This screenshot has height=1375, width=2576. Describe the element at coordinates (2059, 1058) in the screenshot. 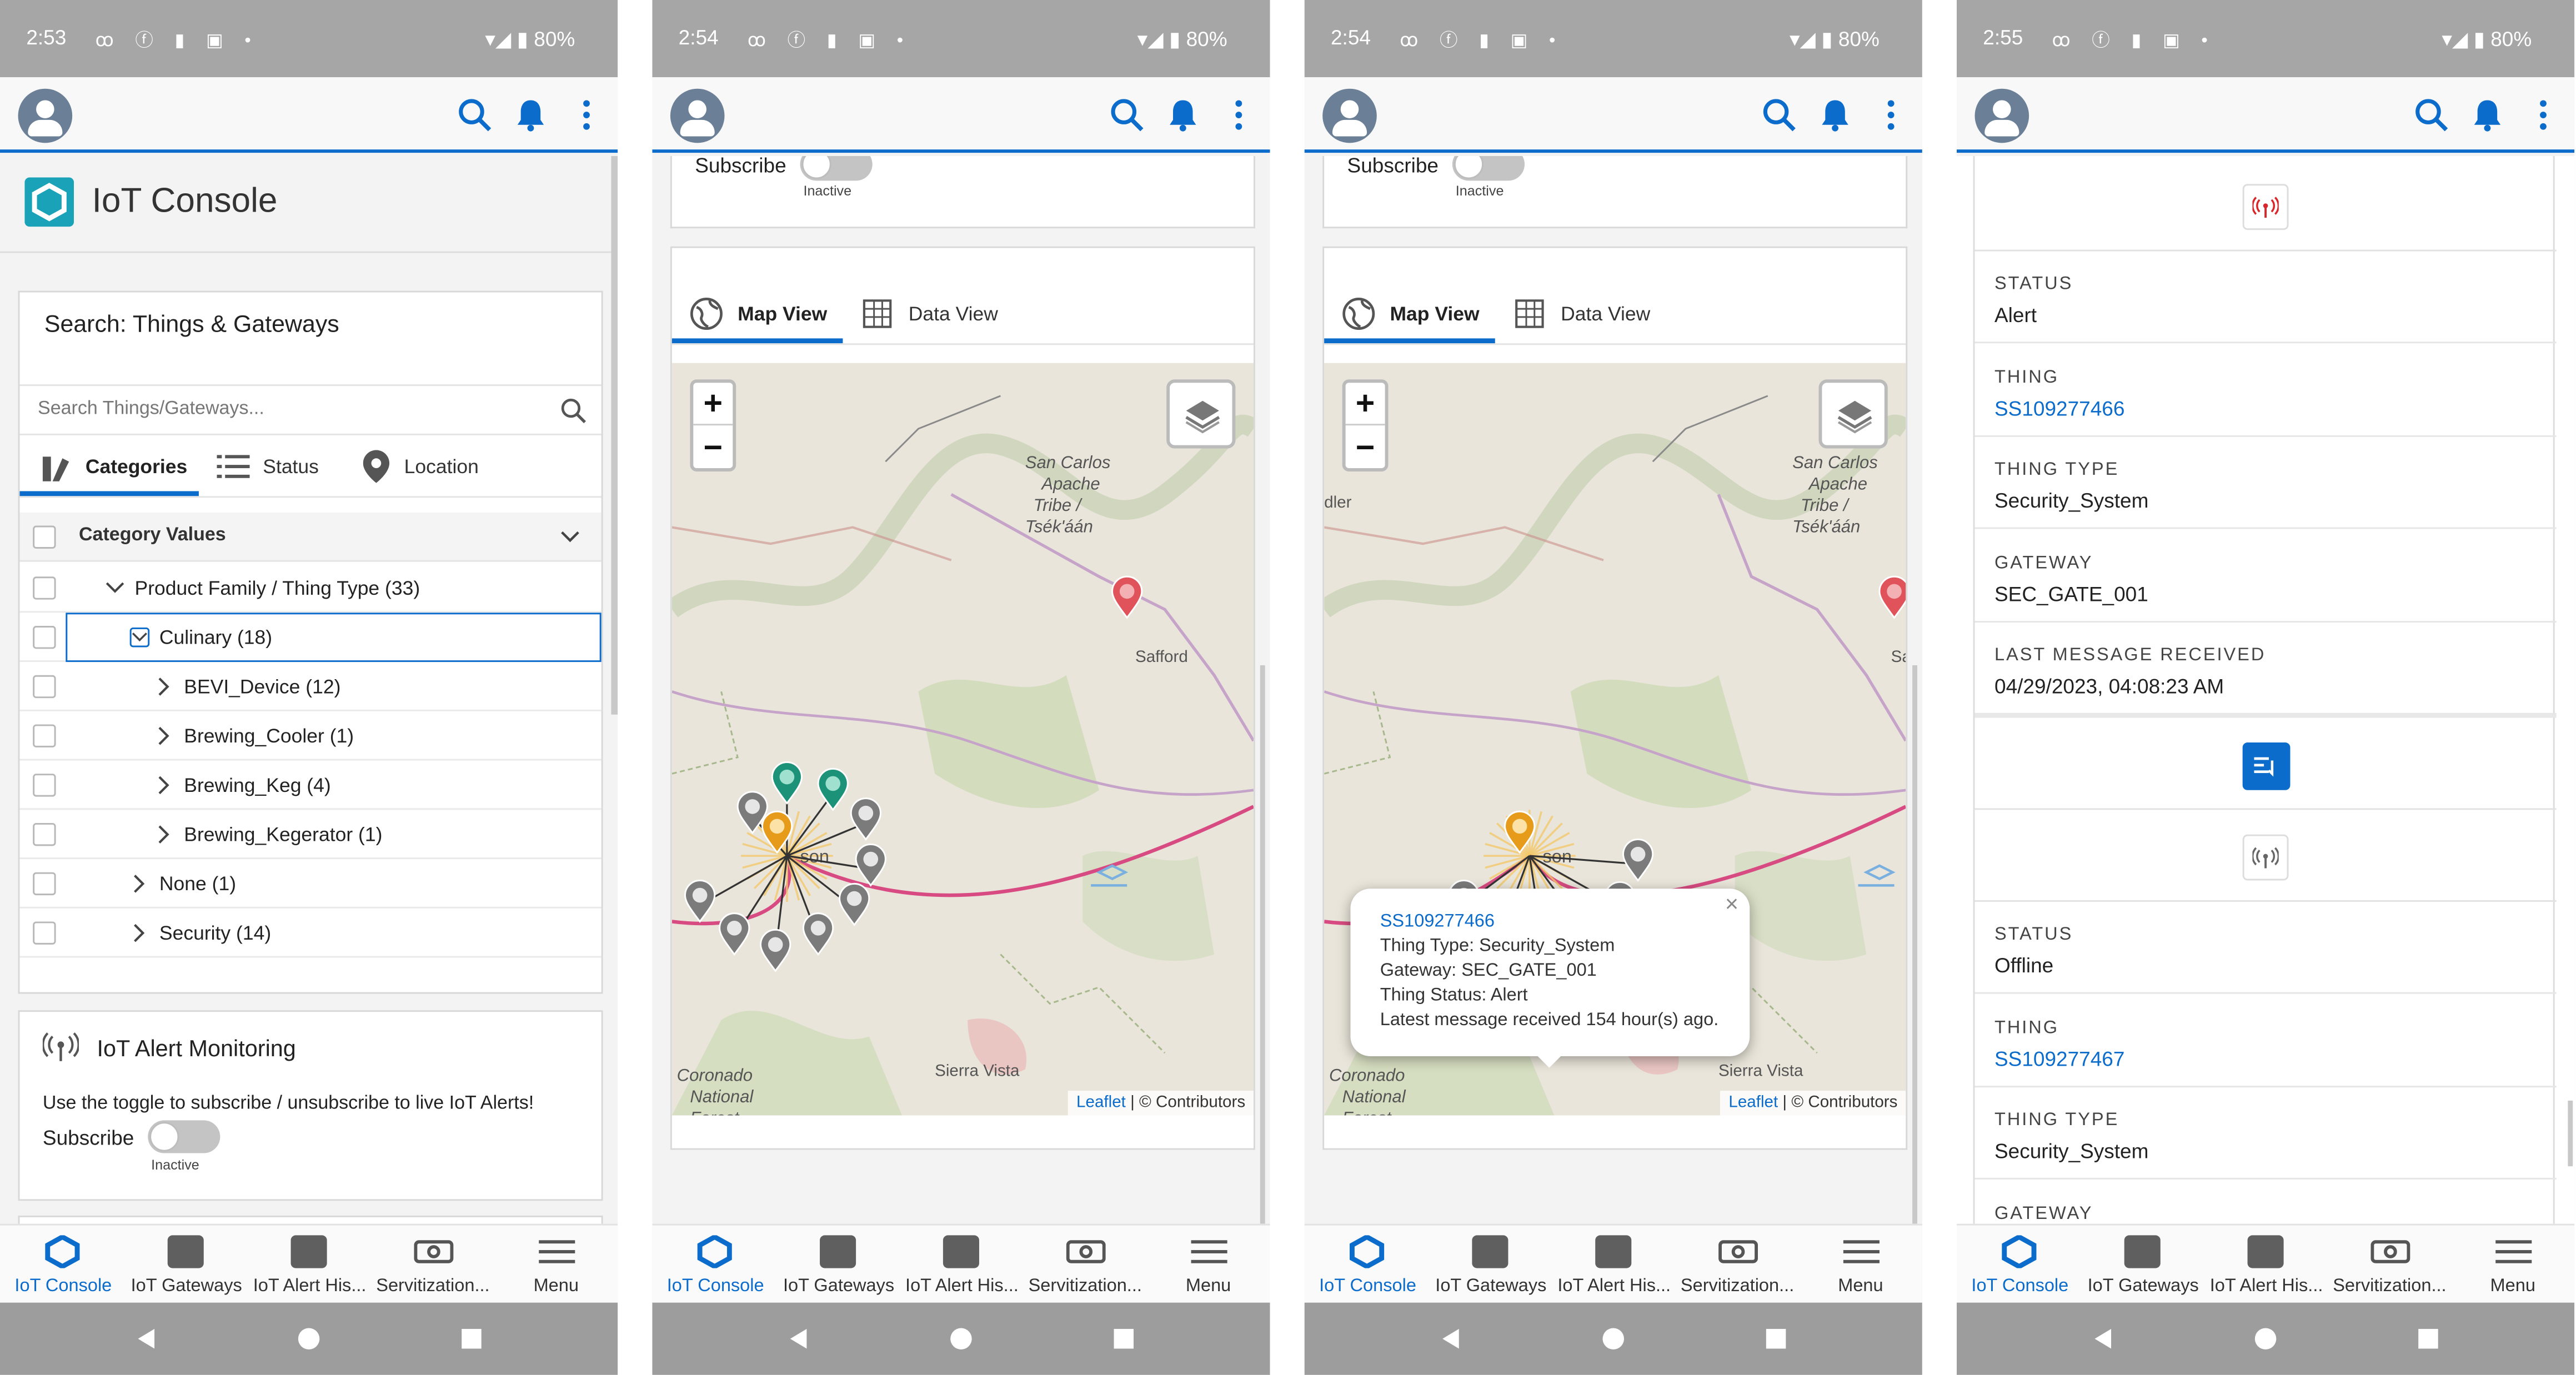

I see `thing-link: SS109277467` at that location.